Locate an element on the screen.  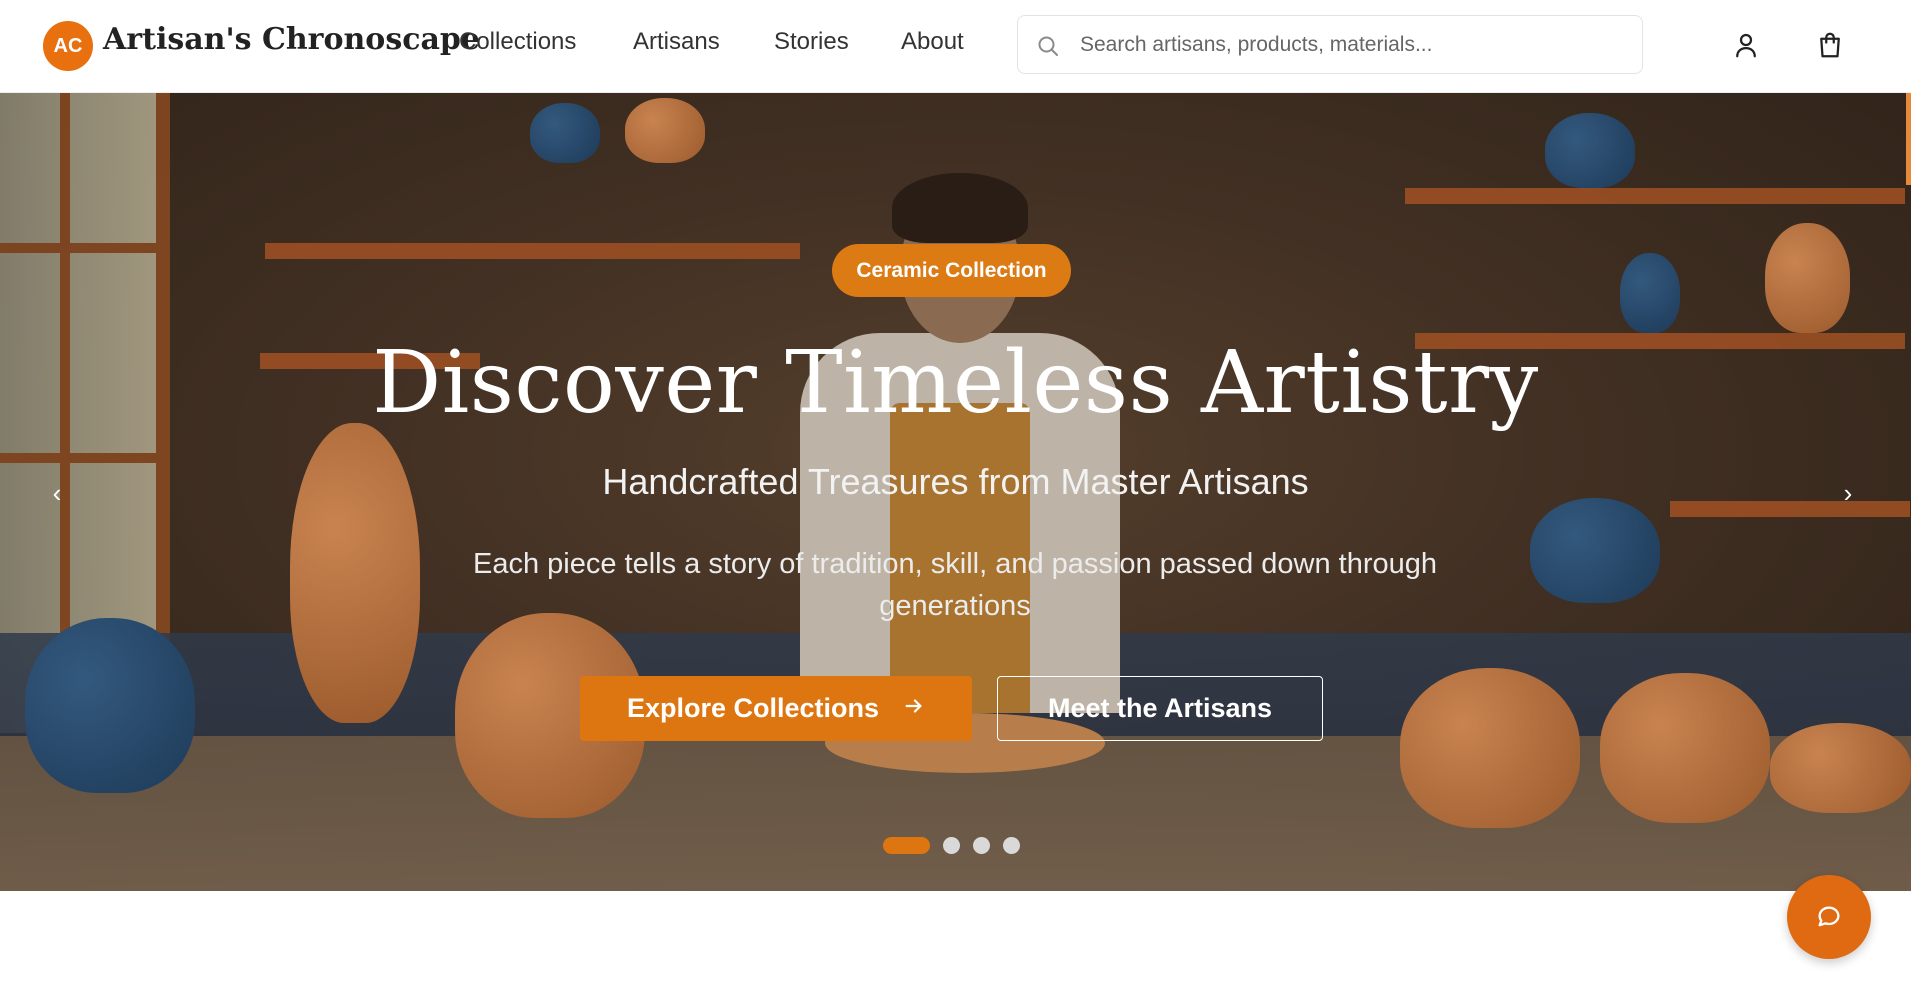
search-box is located at coordinates (1330, 44).